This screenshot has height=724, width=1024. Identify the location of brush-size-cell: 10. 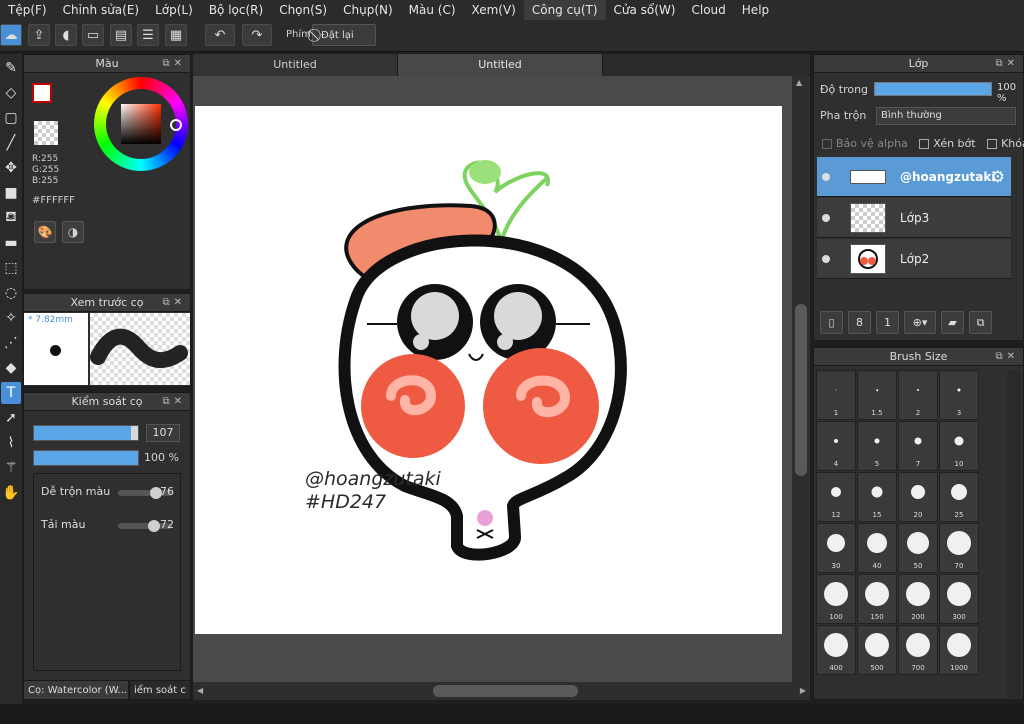
(959, 446).